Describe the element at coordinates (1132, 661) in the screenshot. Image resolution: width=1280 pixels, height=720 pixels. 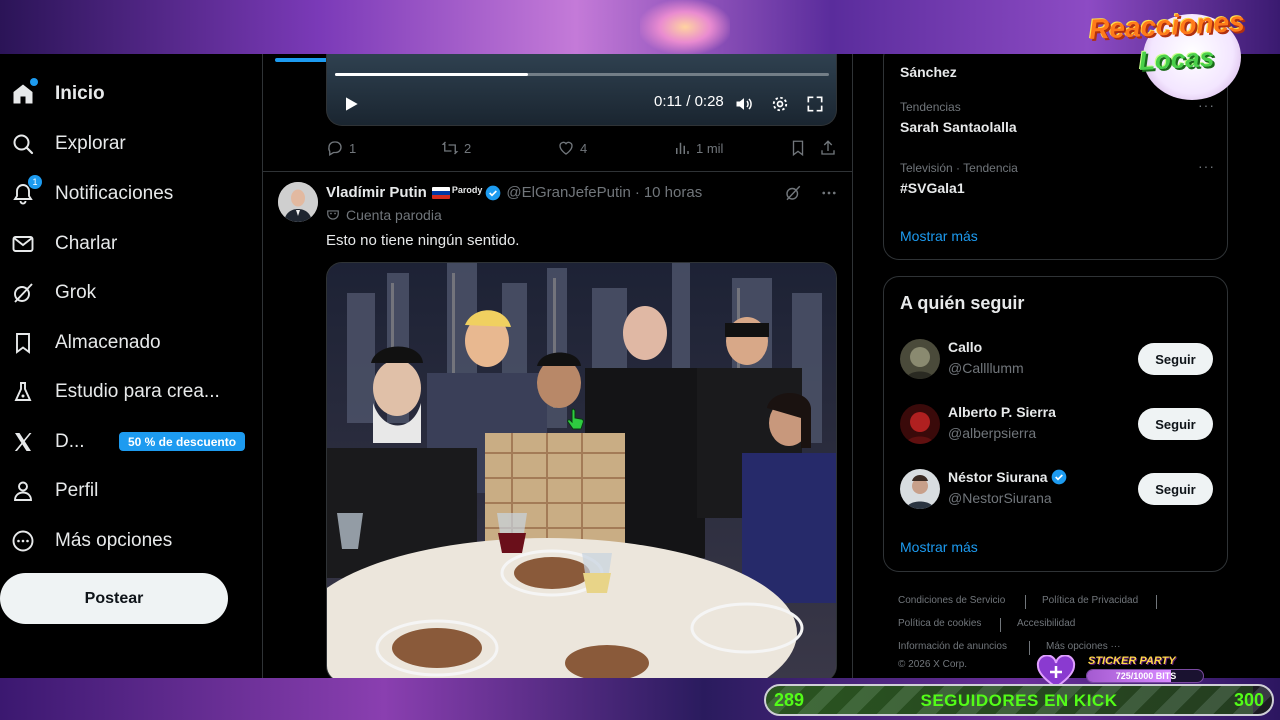
I see `sticker-party-label: STICKER PARTY` at that location.